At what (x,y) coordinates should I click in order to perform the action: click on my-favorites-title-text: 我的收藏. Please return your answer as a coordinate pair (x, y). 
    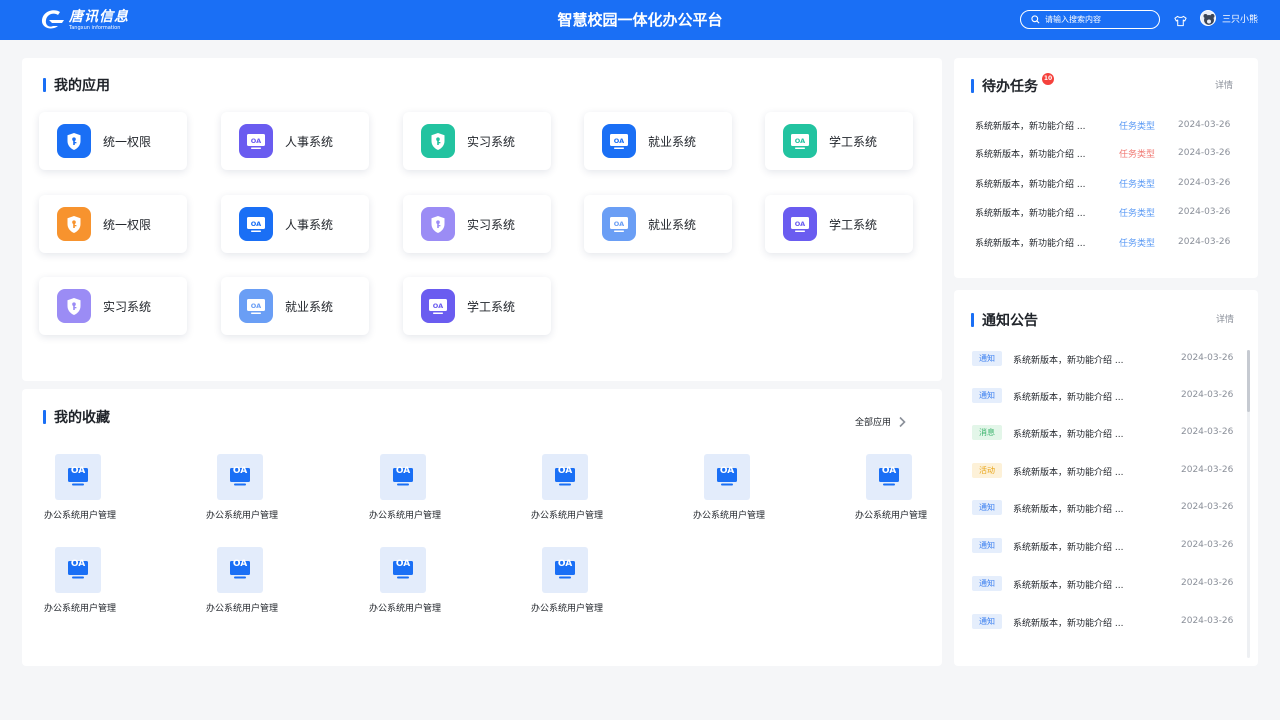
    Looking at the image, I should click on (82, 418).